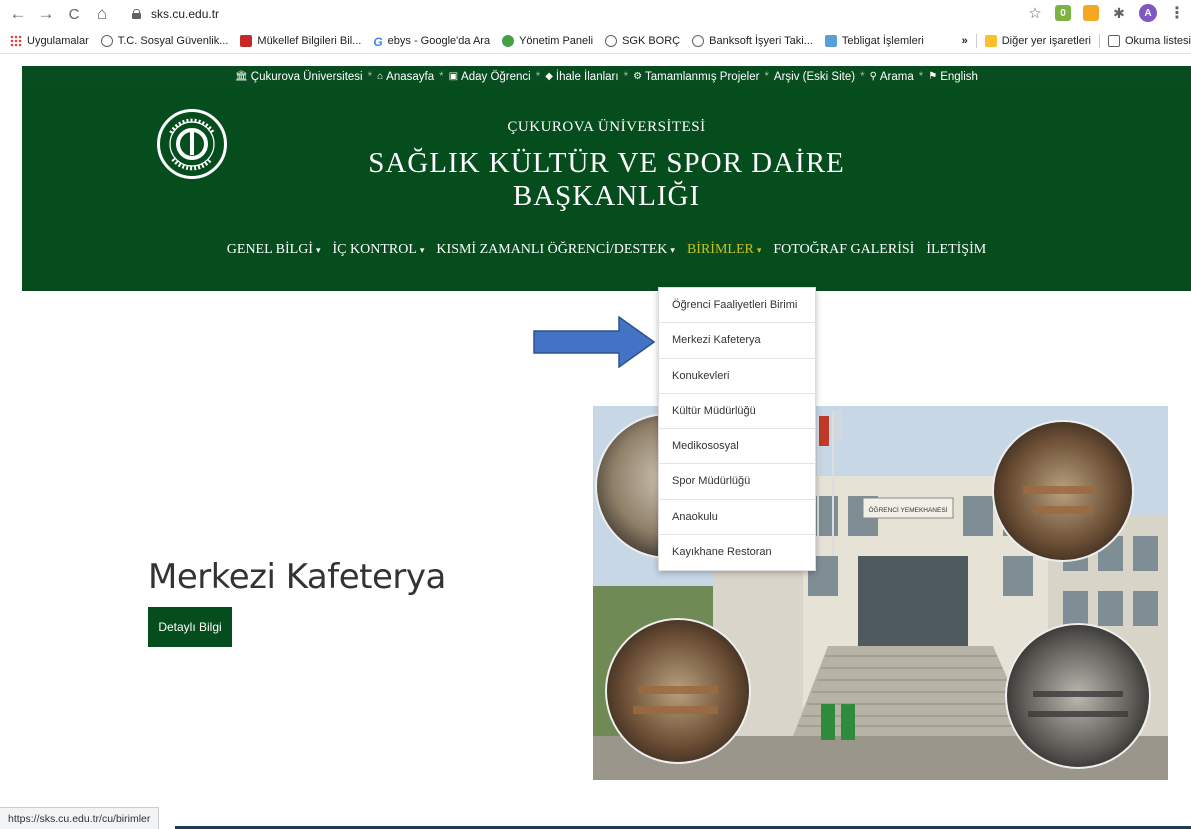 Image resolution: width=1191 pixels, height=829 pixels. I want to click on dropdown-item-kultur-mudurlugu: Kültür Müdürlüğü, so click(737, 412).